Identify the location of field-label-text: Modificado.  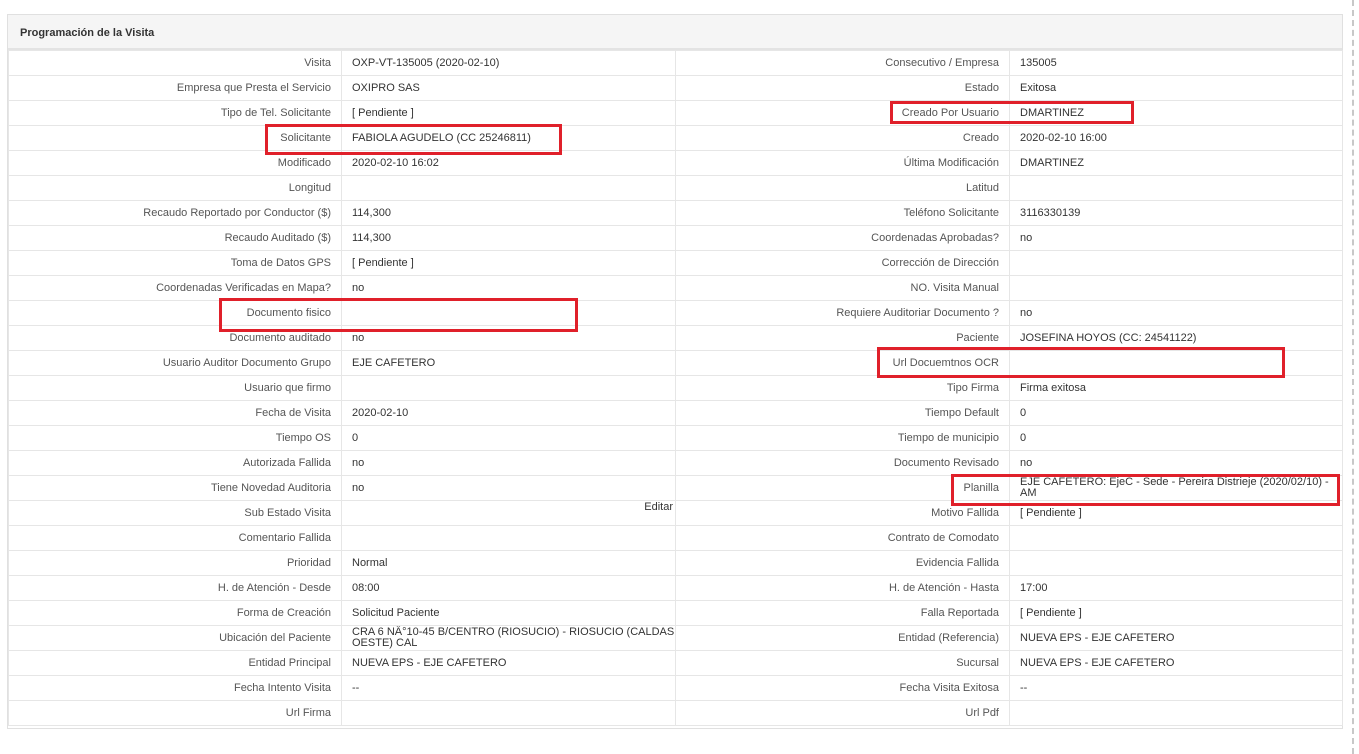
(304, 163).